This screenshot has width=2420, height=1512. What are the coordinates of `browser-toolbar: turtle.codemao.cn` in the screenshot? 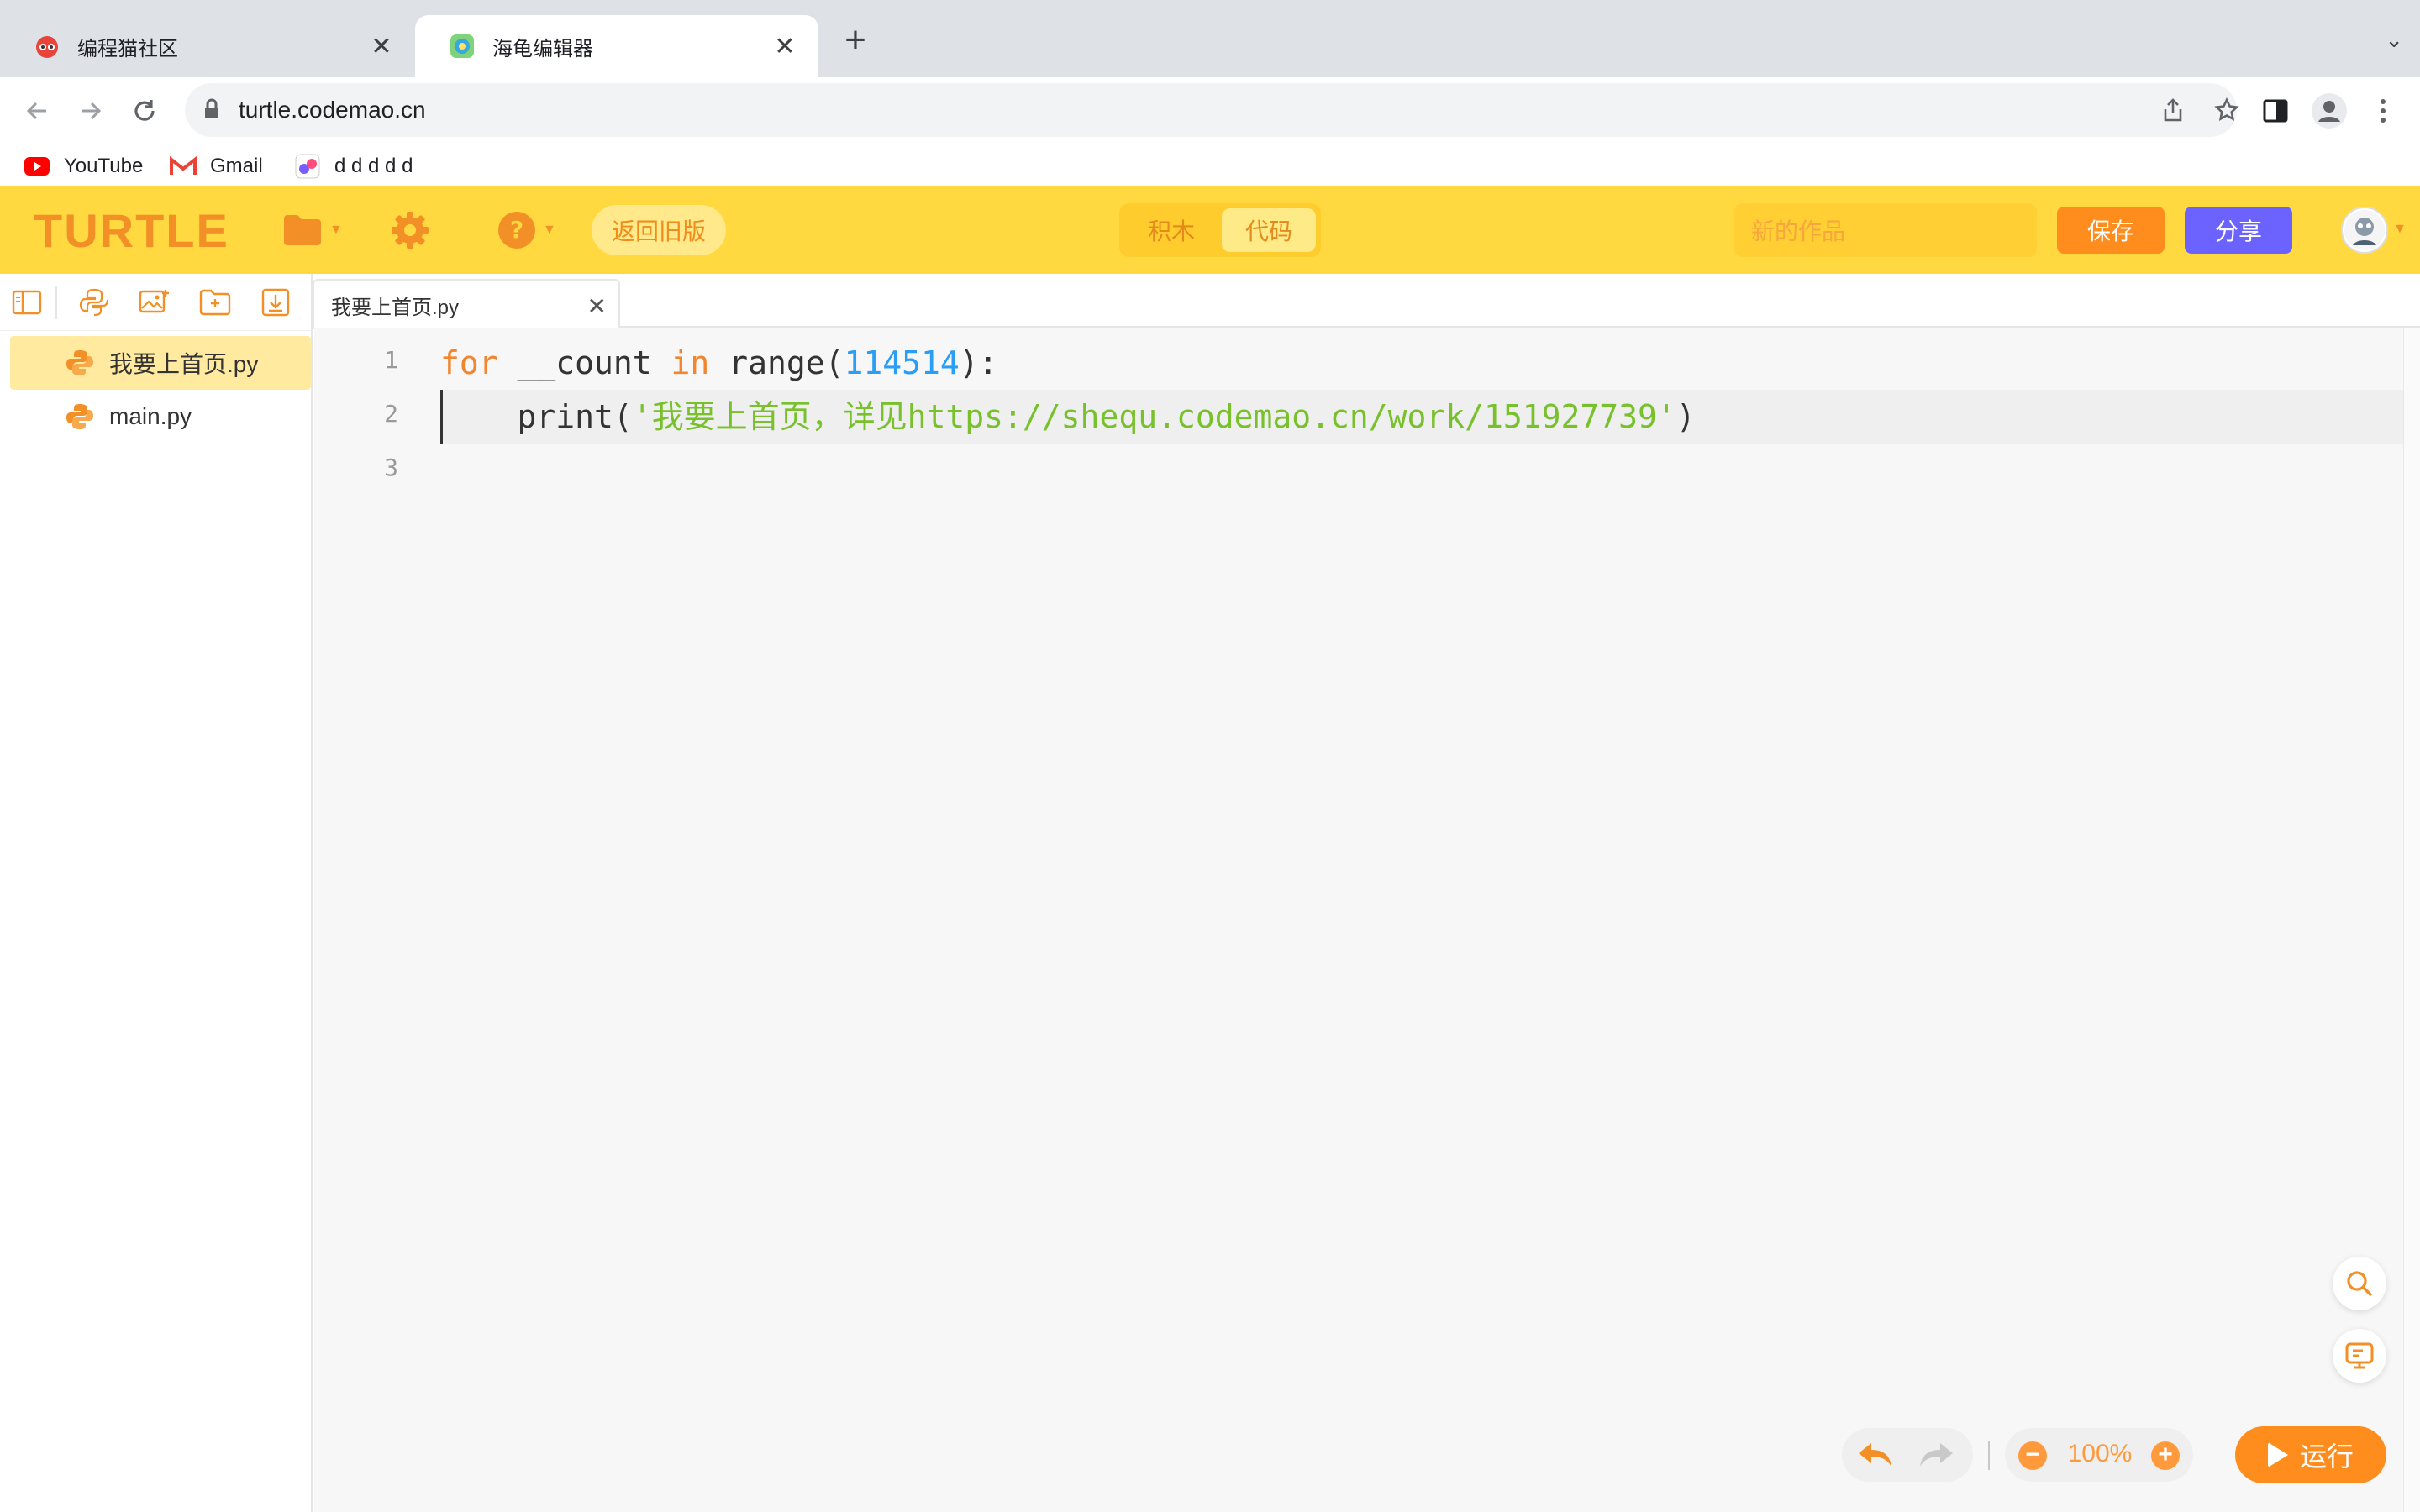 It's located at (1210, 111).